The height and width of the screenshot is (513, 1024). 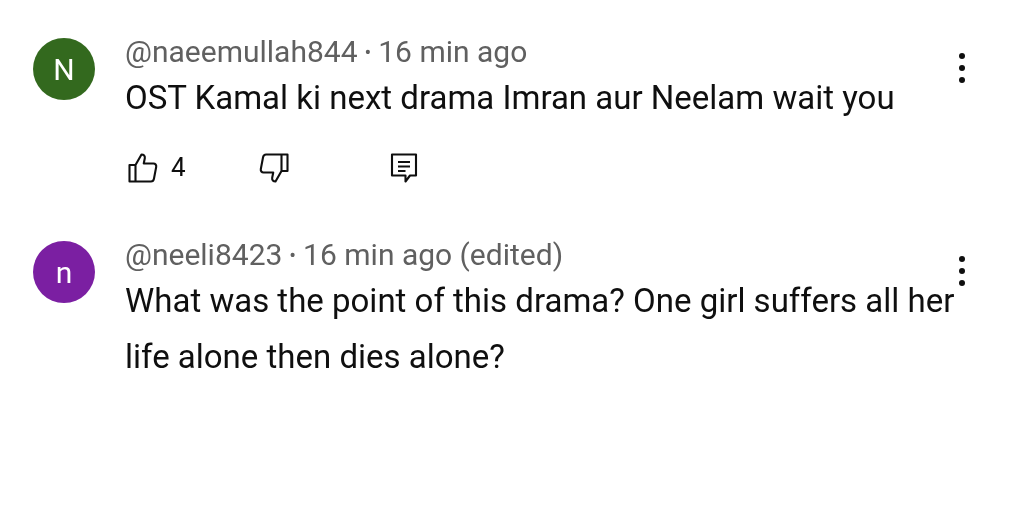 I want to click on user-avatar: N, so click(x=64, y=69).